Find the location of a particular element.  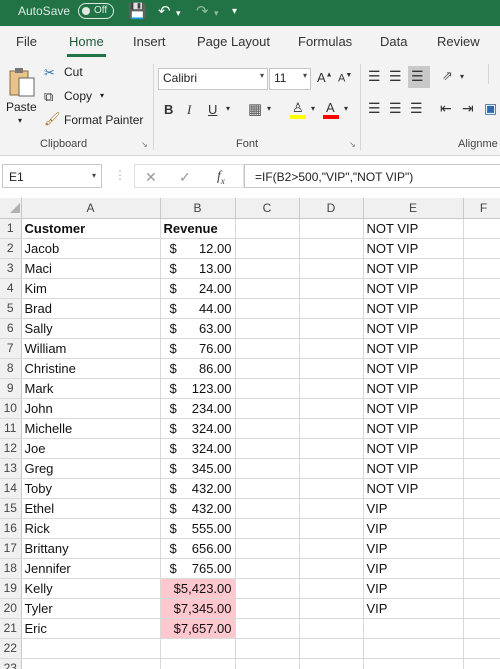

cell-customer: Tyler is located at coordinates (91, 608).